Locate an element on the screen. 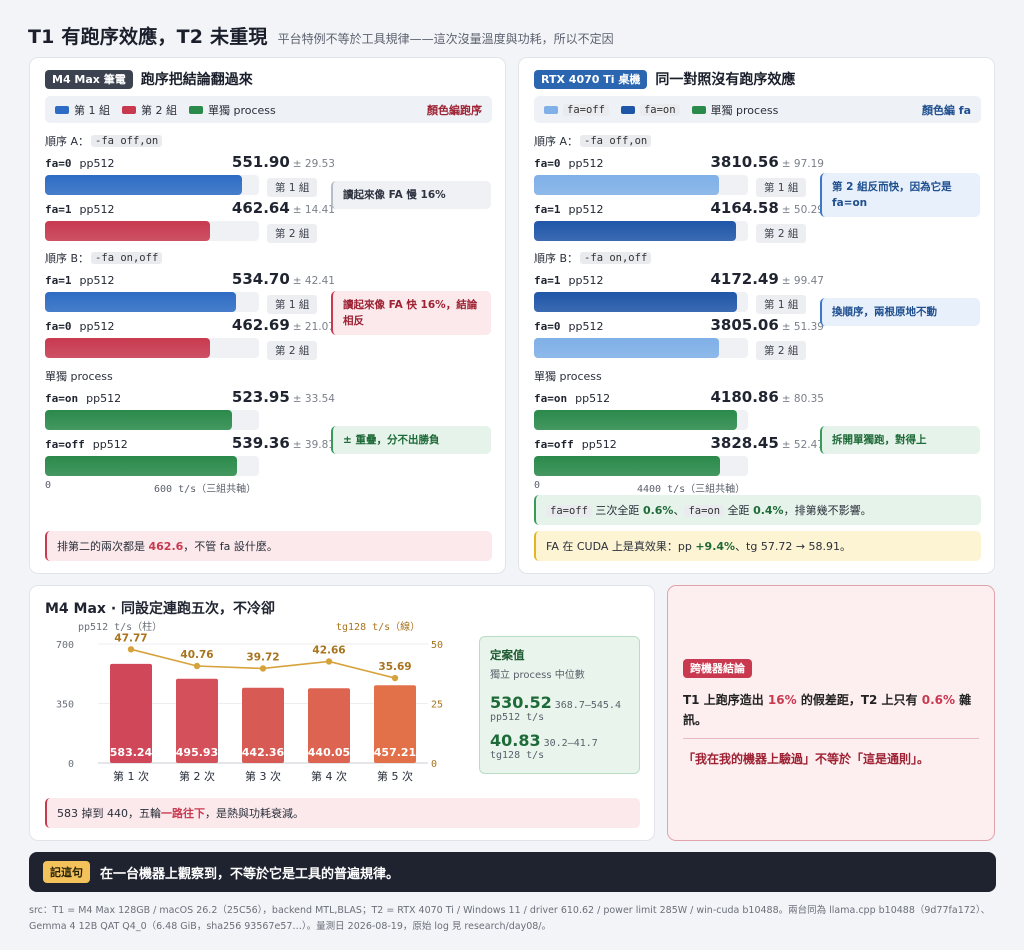 This screenshot has width=1024, height=950. single-label: 單獨 process is located at coordinates (79, 376).